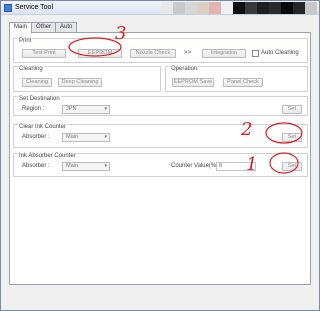  I want to click on set-destination-title: Set Destination, so click(39, 99).